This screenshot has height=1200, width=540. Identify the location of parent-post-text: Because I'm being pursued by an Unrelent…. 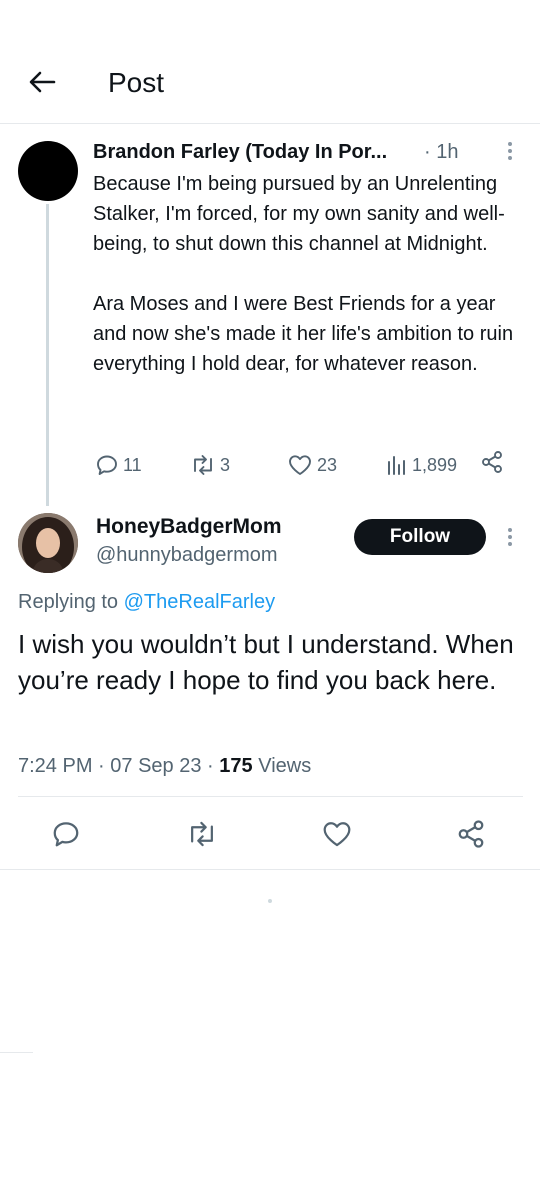
(313, 274).